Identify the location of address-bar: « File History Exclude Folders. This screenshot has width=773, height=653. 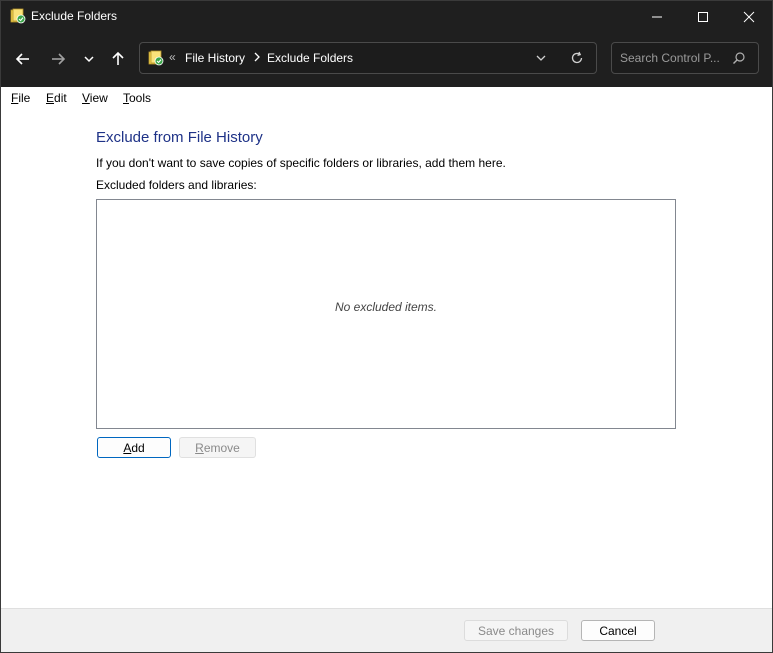
(368, 58).